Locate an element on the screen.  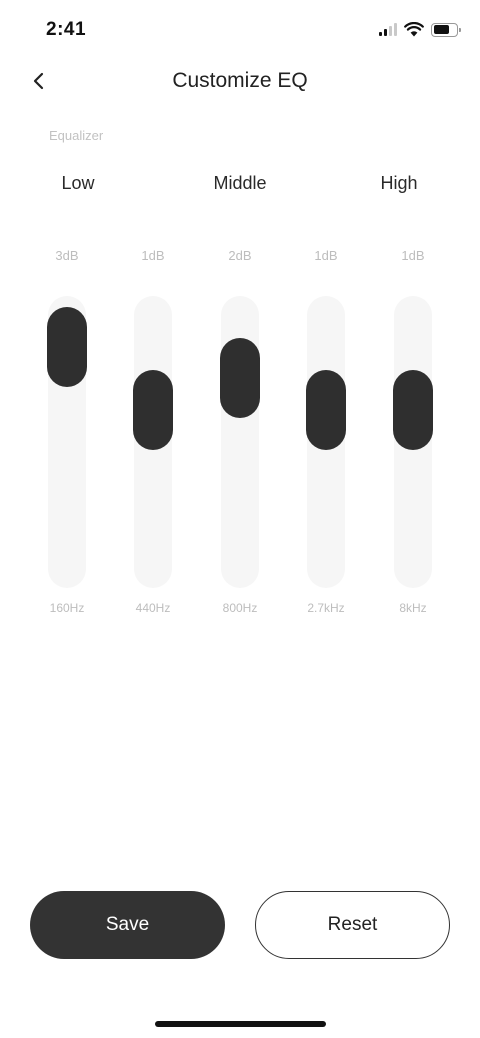
band-group-low: Low is located at coordinates (78, 183).